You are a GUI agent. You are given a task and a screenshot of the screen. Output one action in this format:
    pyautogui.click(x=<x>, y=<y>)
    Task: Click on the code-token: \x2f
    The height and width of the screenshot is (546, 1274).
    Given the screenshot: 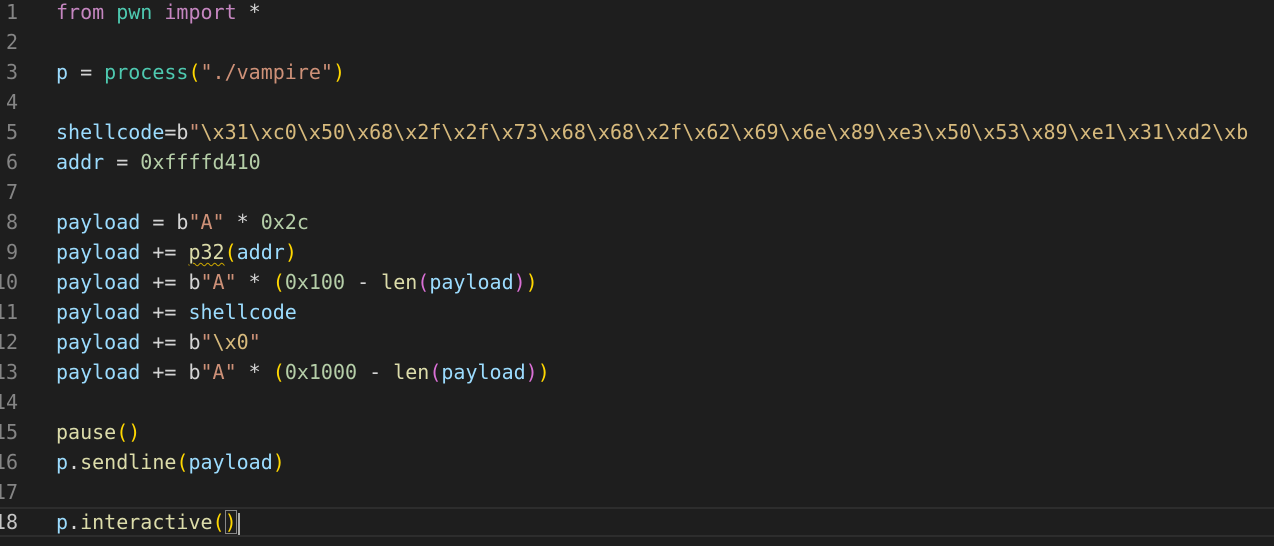 What is the action you would take?
    pyautogui.click(x=417, y=132)
    